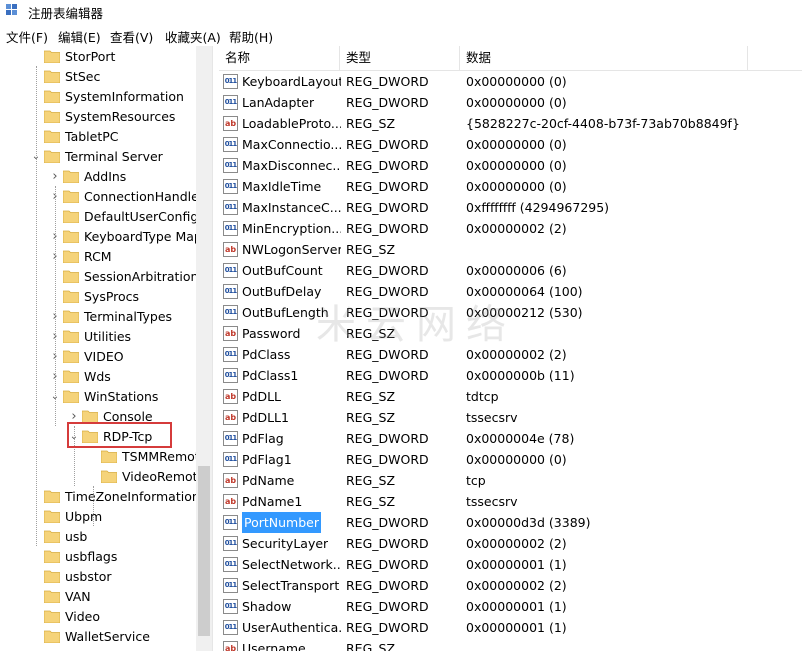 The width and height of the screenshot is (802, 651). Describe the element at coordinates (96, 156) in the screenshot. I see `tree-item: ⌄ Terminal Server` at that location.